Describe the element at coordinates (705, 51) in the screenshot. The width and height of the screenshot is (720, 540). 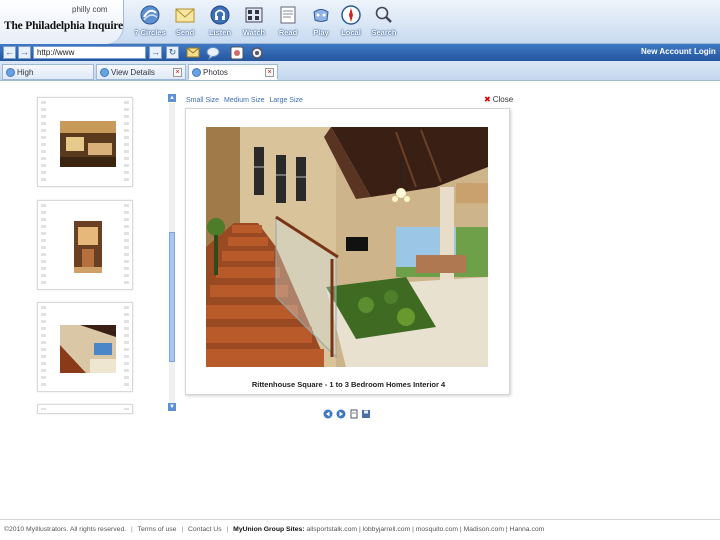
I see `login-link: Login` at that location.